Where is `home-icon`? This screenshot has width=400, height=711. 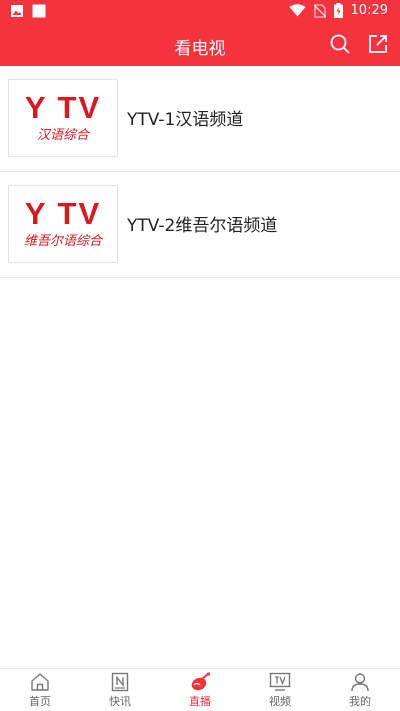 home-icon is located at coordinates (40, 682).